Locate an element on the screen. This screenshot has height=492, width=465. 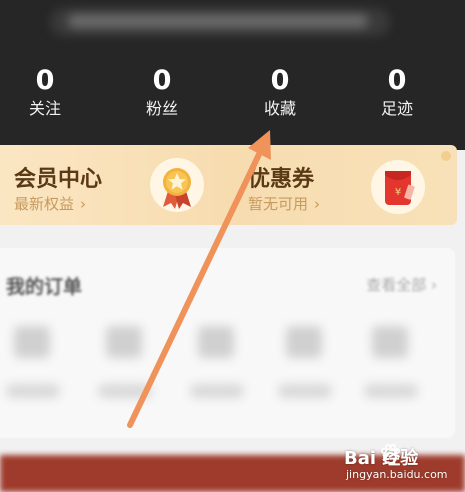
stat-label: 粉丝 is located at coordinates (161, 108).